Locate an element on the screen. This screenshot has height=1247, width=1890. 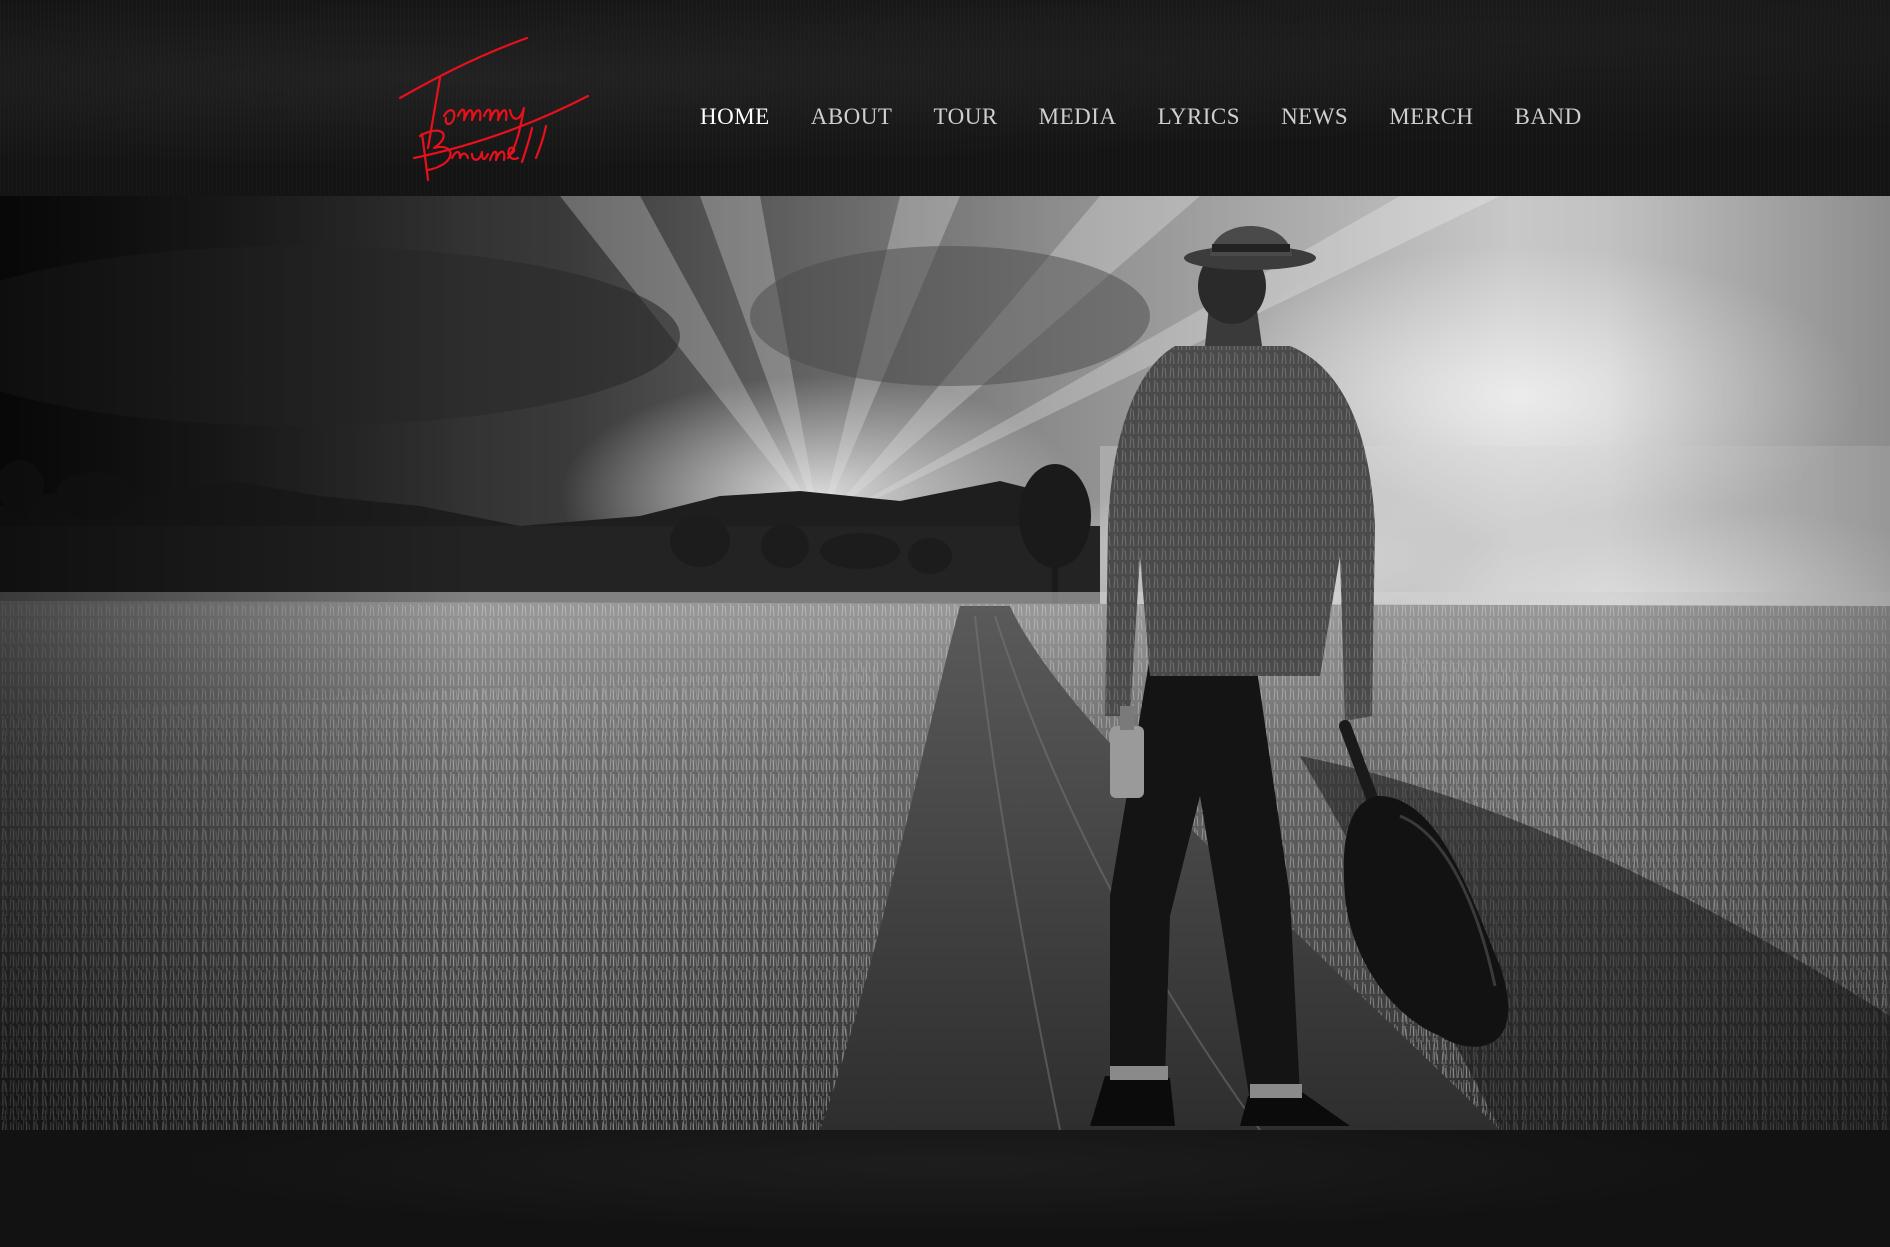
nav-item-merch: MERCH is located at coordinates (1431, 117).